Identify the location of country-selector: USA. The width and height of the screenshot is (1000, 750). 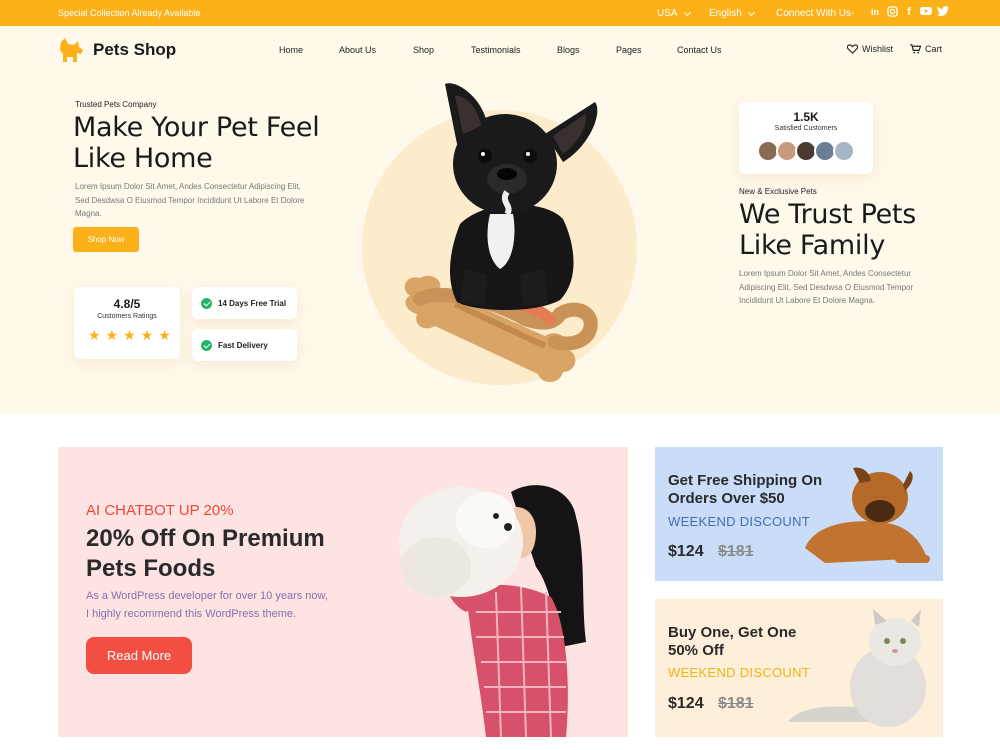
(674, 13).